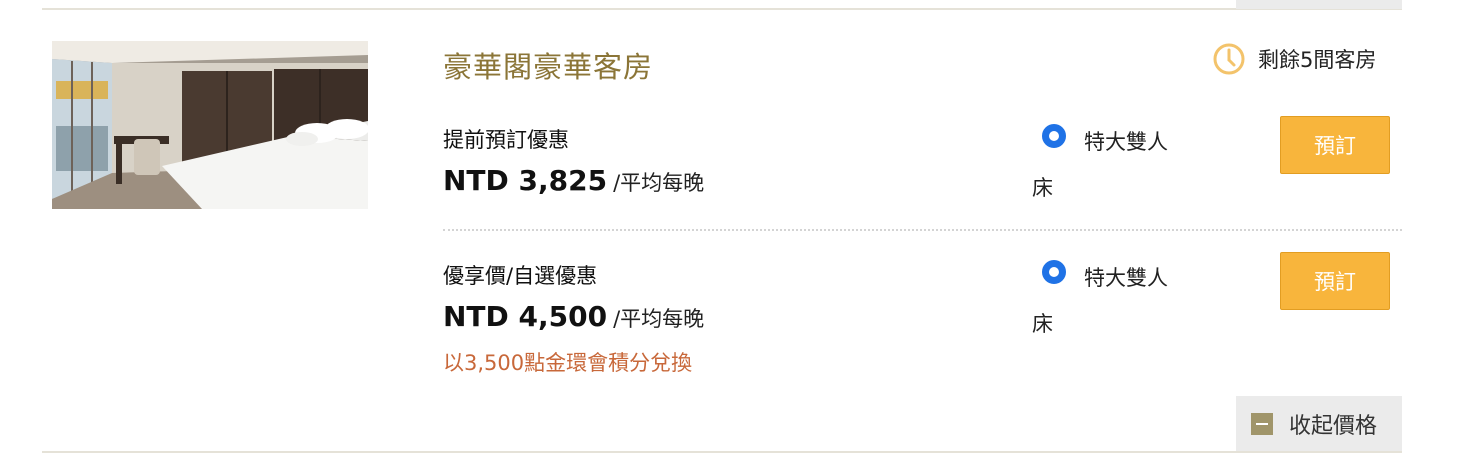 The width and height of the screenshot is (1468, 468). I want to click on rate-price: NTD 4,500/平均每晚, so click(573, 316).